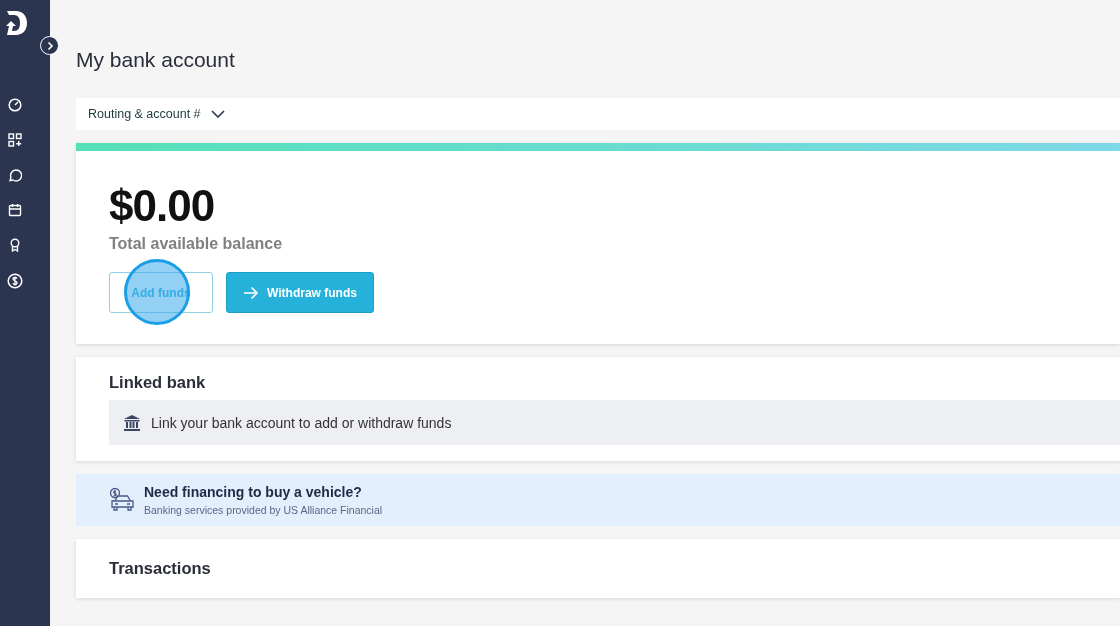 The width and height of the screenshot is (1120, 626). Describe the element at coordinates (251, 292) in the screenshot. I see `arrow-right-icon` at that location.